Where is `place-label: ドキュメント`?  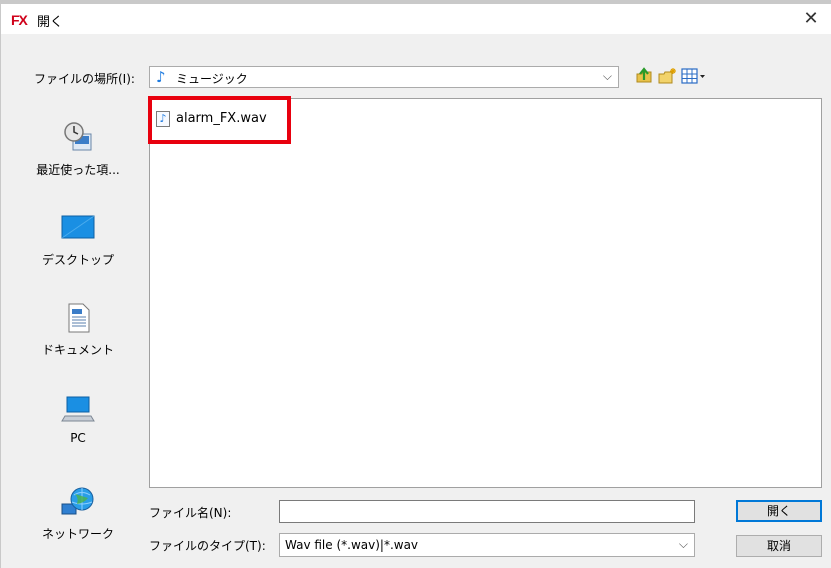 place-label: ドキュメント is located at coordinates (77, 350).